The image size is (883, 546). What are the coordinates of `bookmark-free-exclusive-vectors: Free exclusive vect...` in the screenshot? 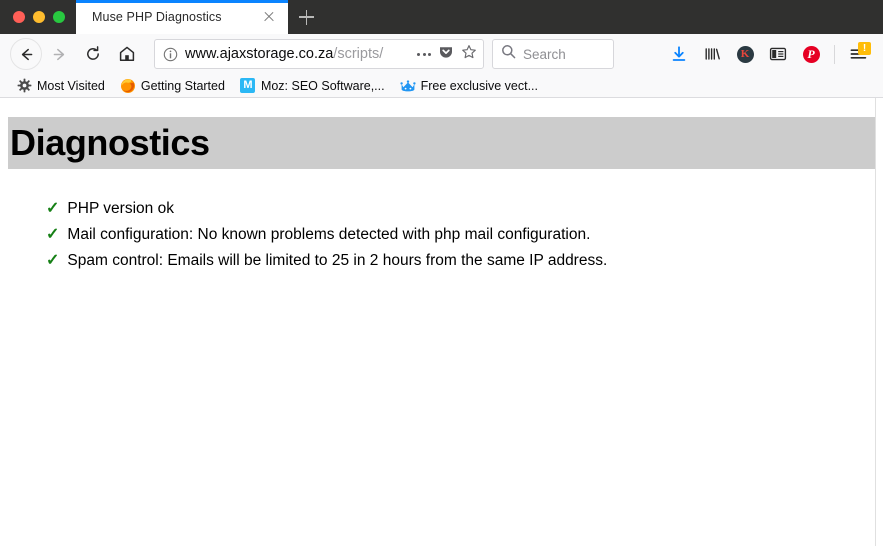 It's located at (469, 86).